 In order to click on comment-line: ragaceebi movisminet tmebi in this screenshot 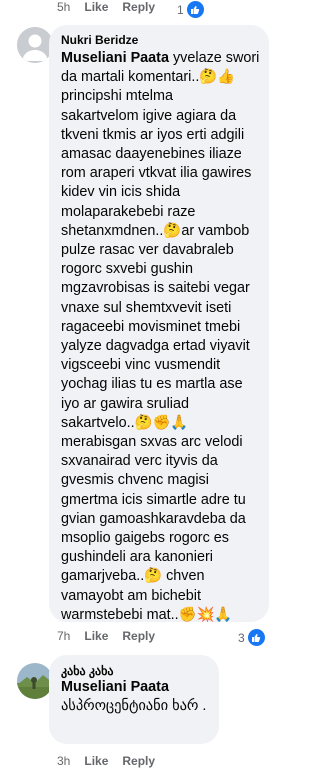, I will do `click(151, 326)`.